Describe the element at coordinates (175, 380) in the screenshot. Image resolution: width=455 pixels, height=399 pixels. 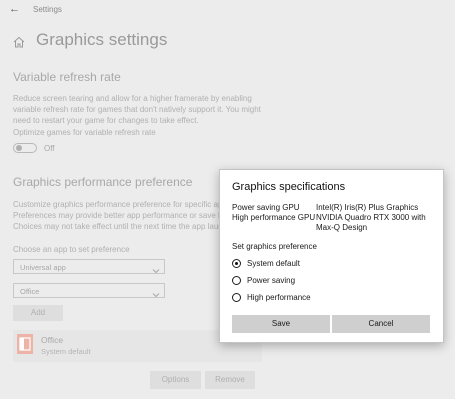
I see `options-button: Options` at that location.